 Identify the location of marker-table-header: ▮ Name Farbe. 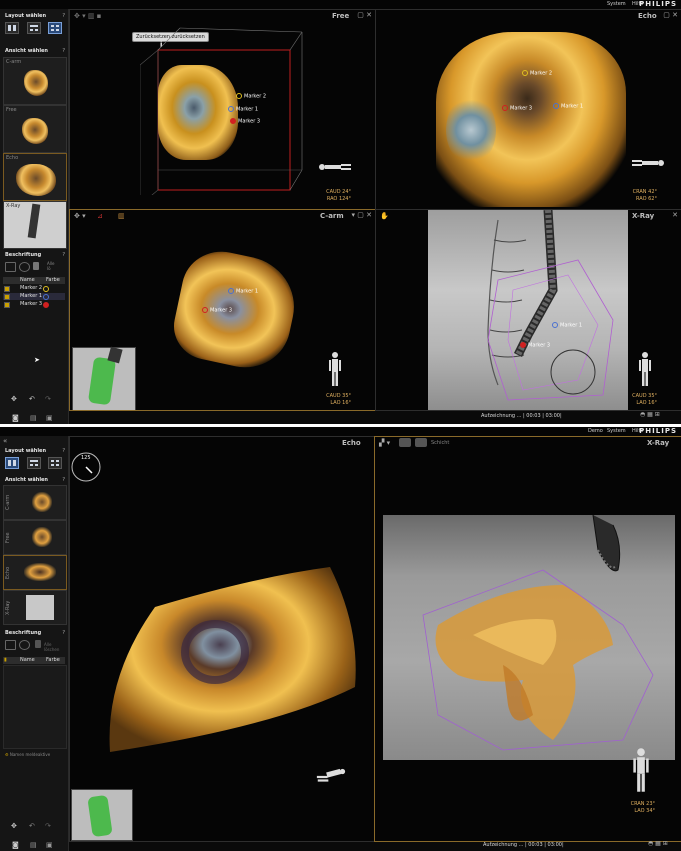
(34, 660).